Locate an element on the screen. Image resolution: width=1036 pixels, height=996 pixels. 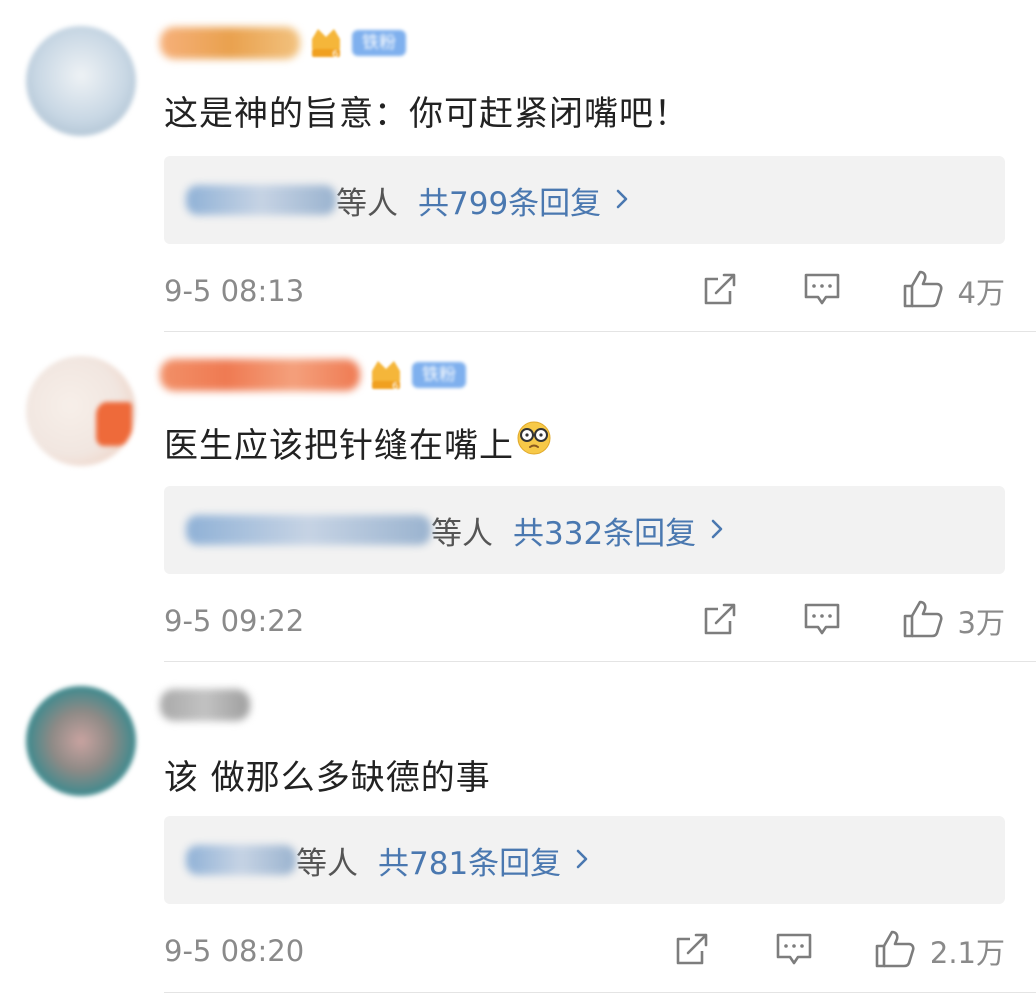
reply-summary-box: 等人 共799条回复 is located at coordinates (584, 200).